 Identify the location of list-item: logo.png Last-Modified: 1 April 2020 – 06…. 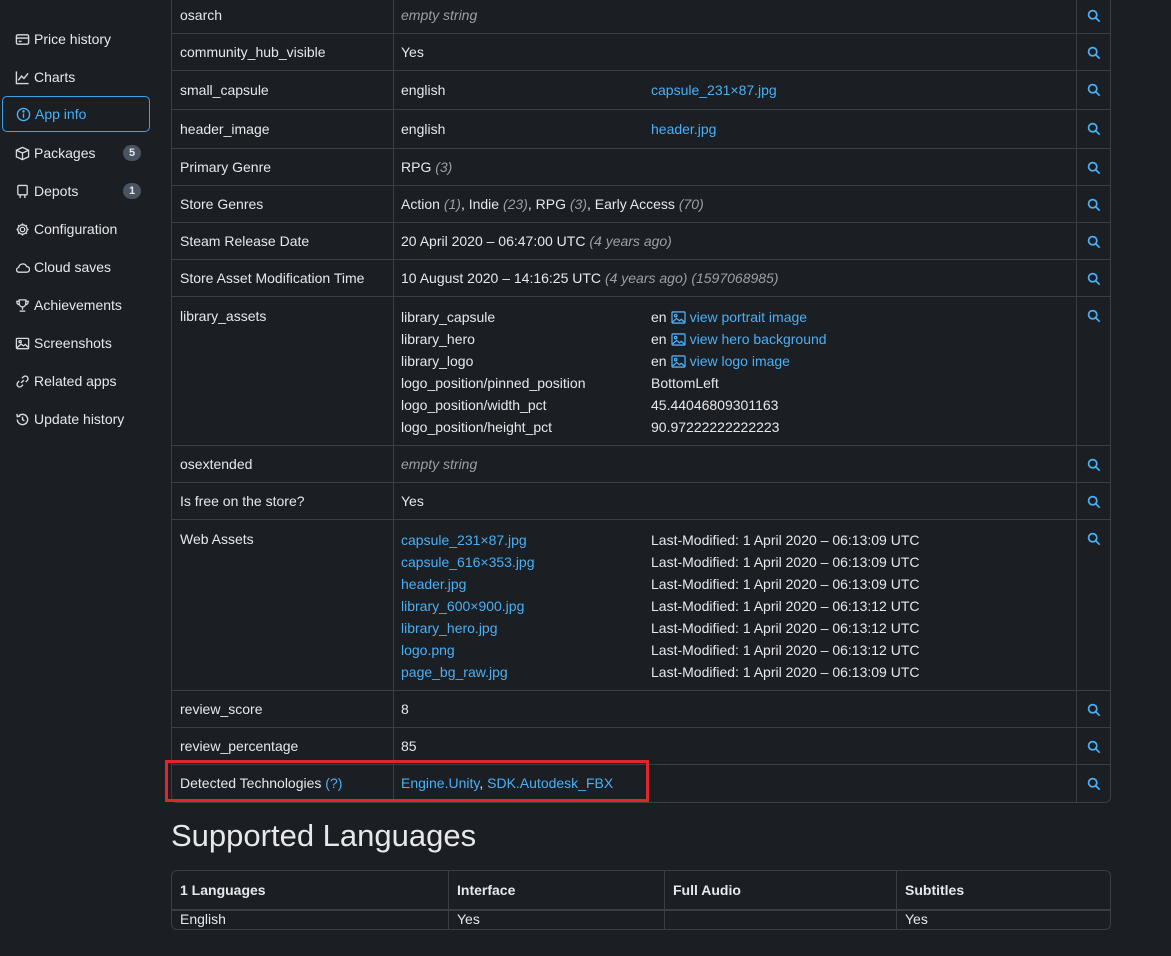
(738, 650).